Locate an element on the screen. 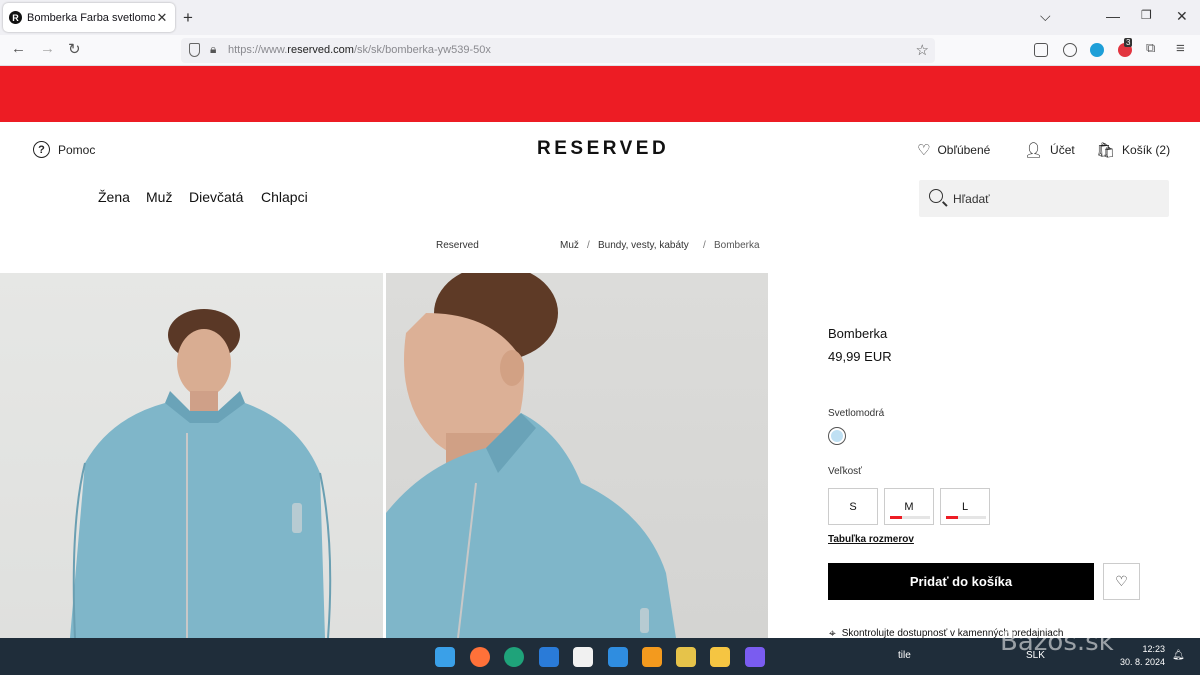 The width and height of the screenshot is (1200, 675). menu-item-dievcata: Dievčatá is located at coordinates (216, 197).